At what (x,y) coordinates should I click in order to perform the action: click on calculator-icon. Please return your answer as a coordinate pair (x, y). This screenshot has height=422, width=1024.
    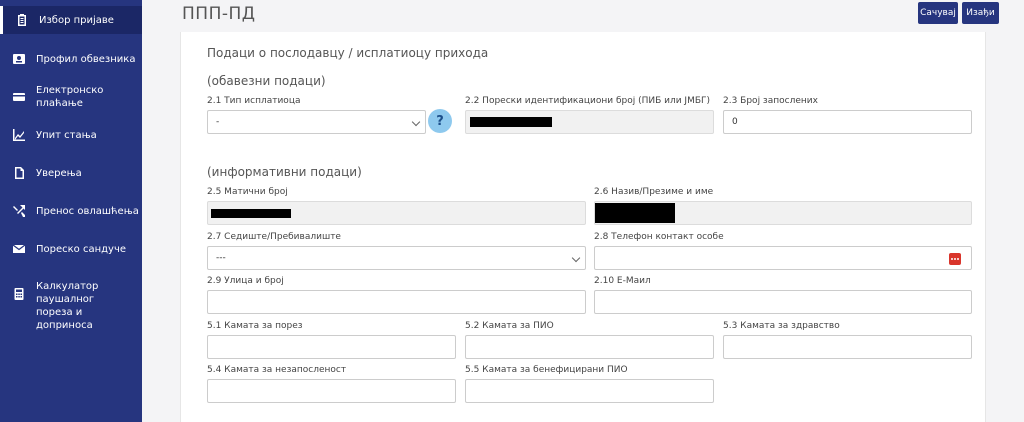
    Looking at the image, I should click on (19, 294).